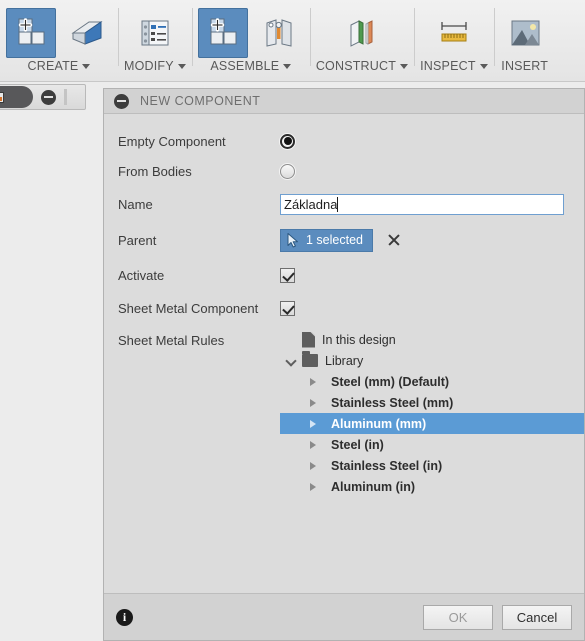  I want to click on toolbar-group-inspect-icons, so click(454, 29).